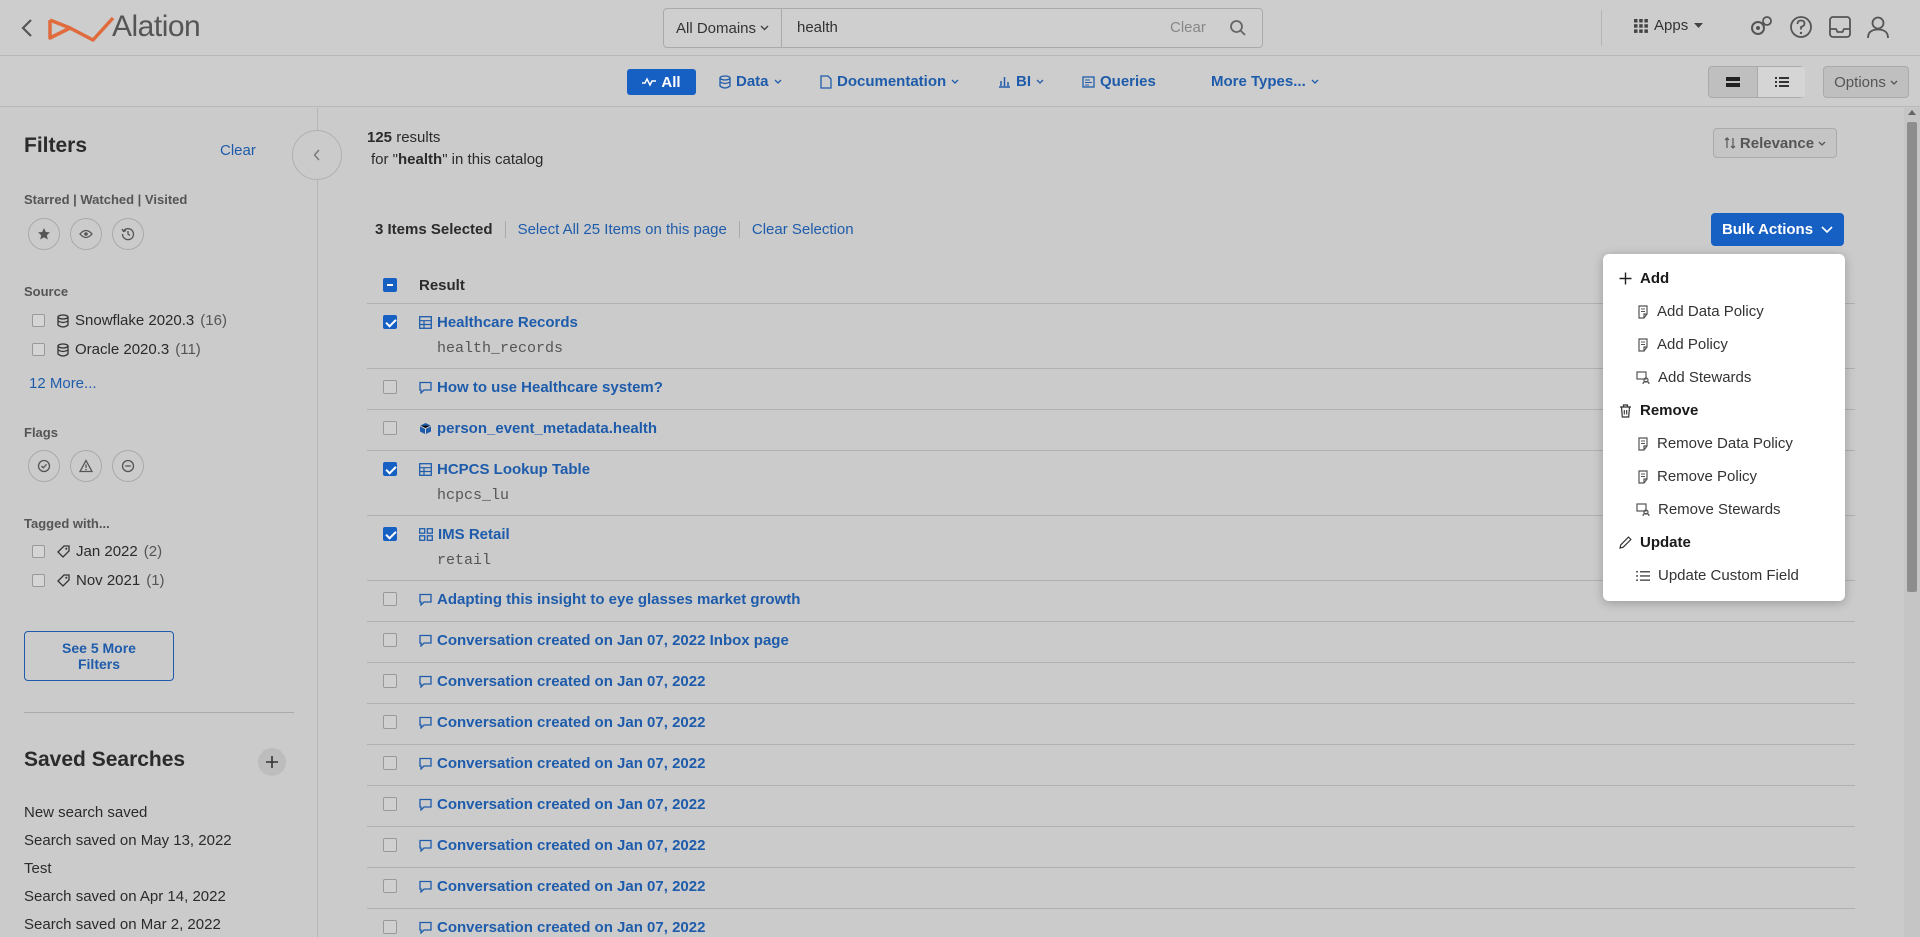 The height and width of the screenshot is (937, 1920). I want to click on tag-option: Nov 2021 (1), so click(98, 580).